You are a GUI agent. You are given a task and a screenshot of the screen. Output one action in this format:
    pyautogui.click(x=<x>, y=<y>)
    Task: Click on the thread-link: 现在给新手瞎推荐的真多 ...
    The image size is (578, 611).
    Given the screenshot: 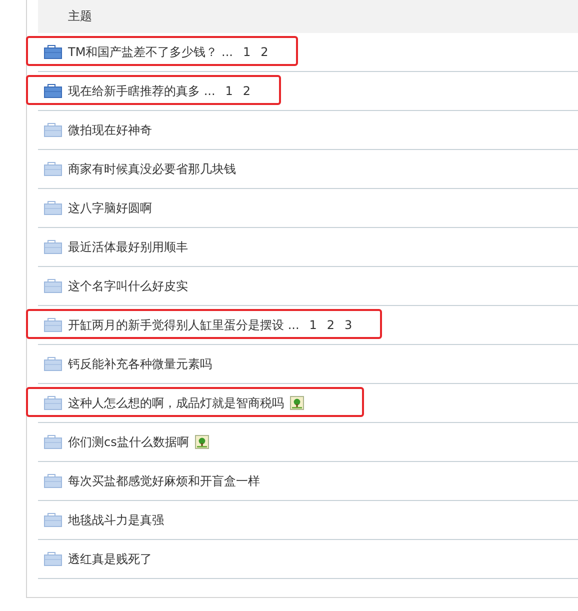 What is the action you would take?
    pyautogui.click(x=142, y=91)
    